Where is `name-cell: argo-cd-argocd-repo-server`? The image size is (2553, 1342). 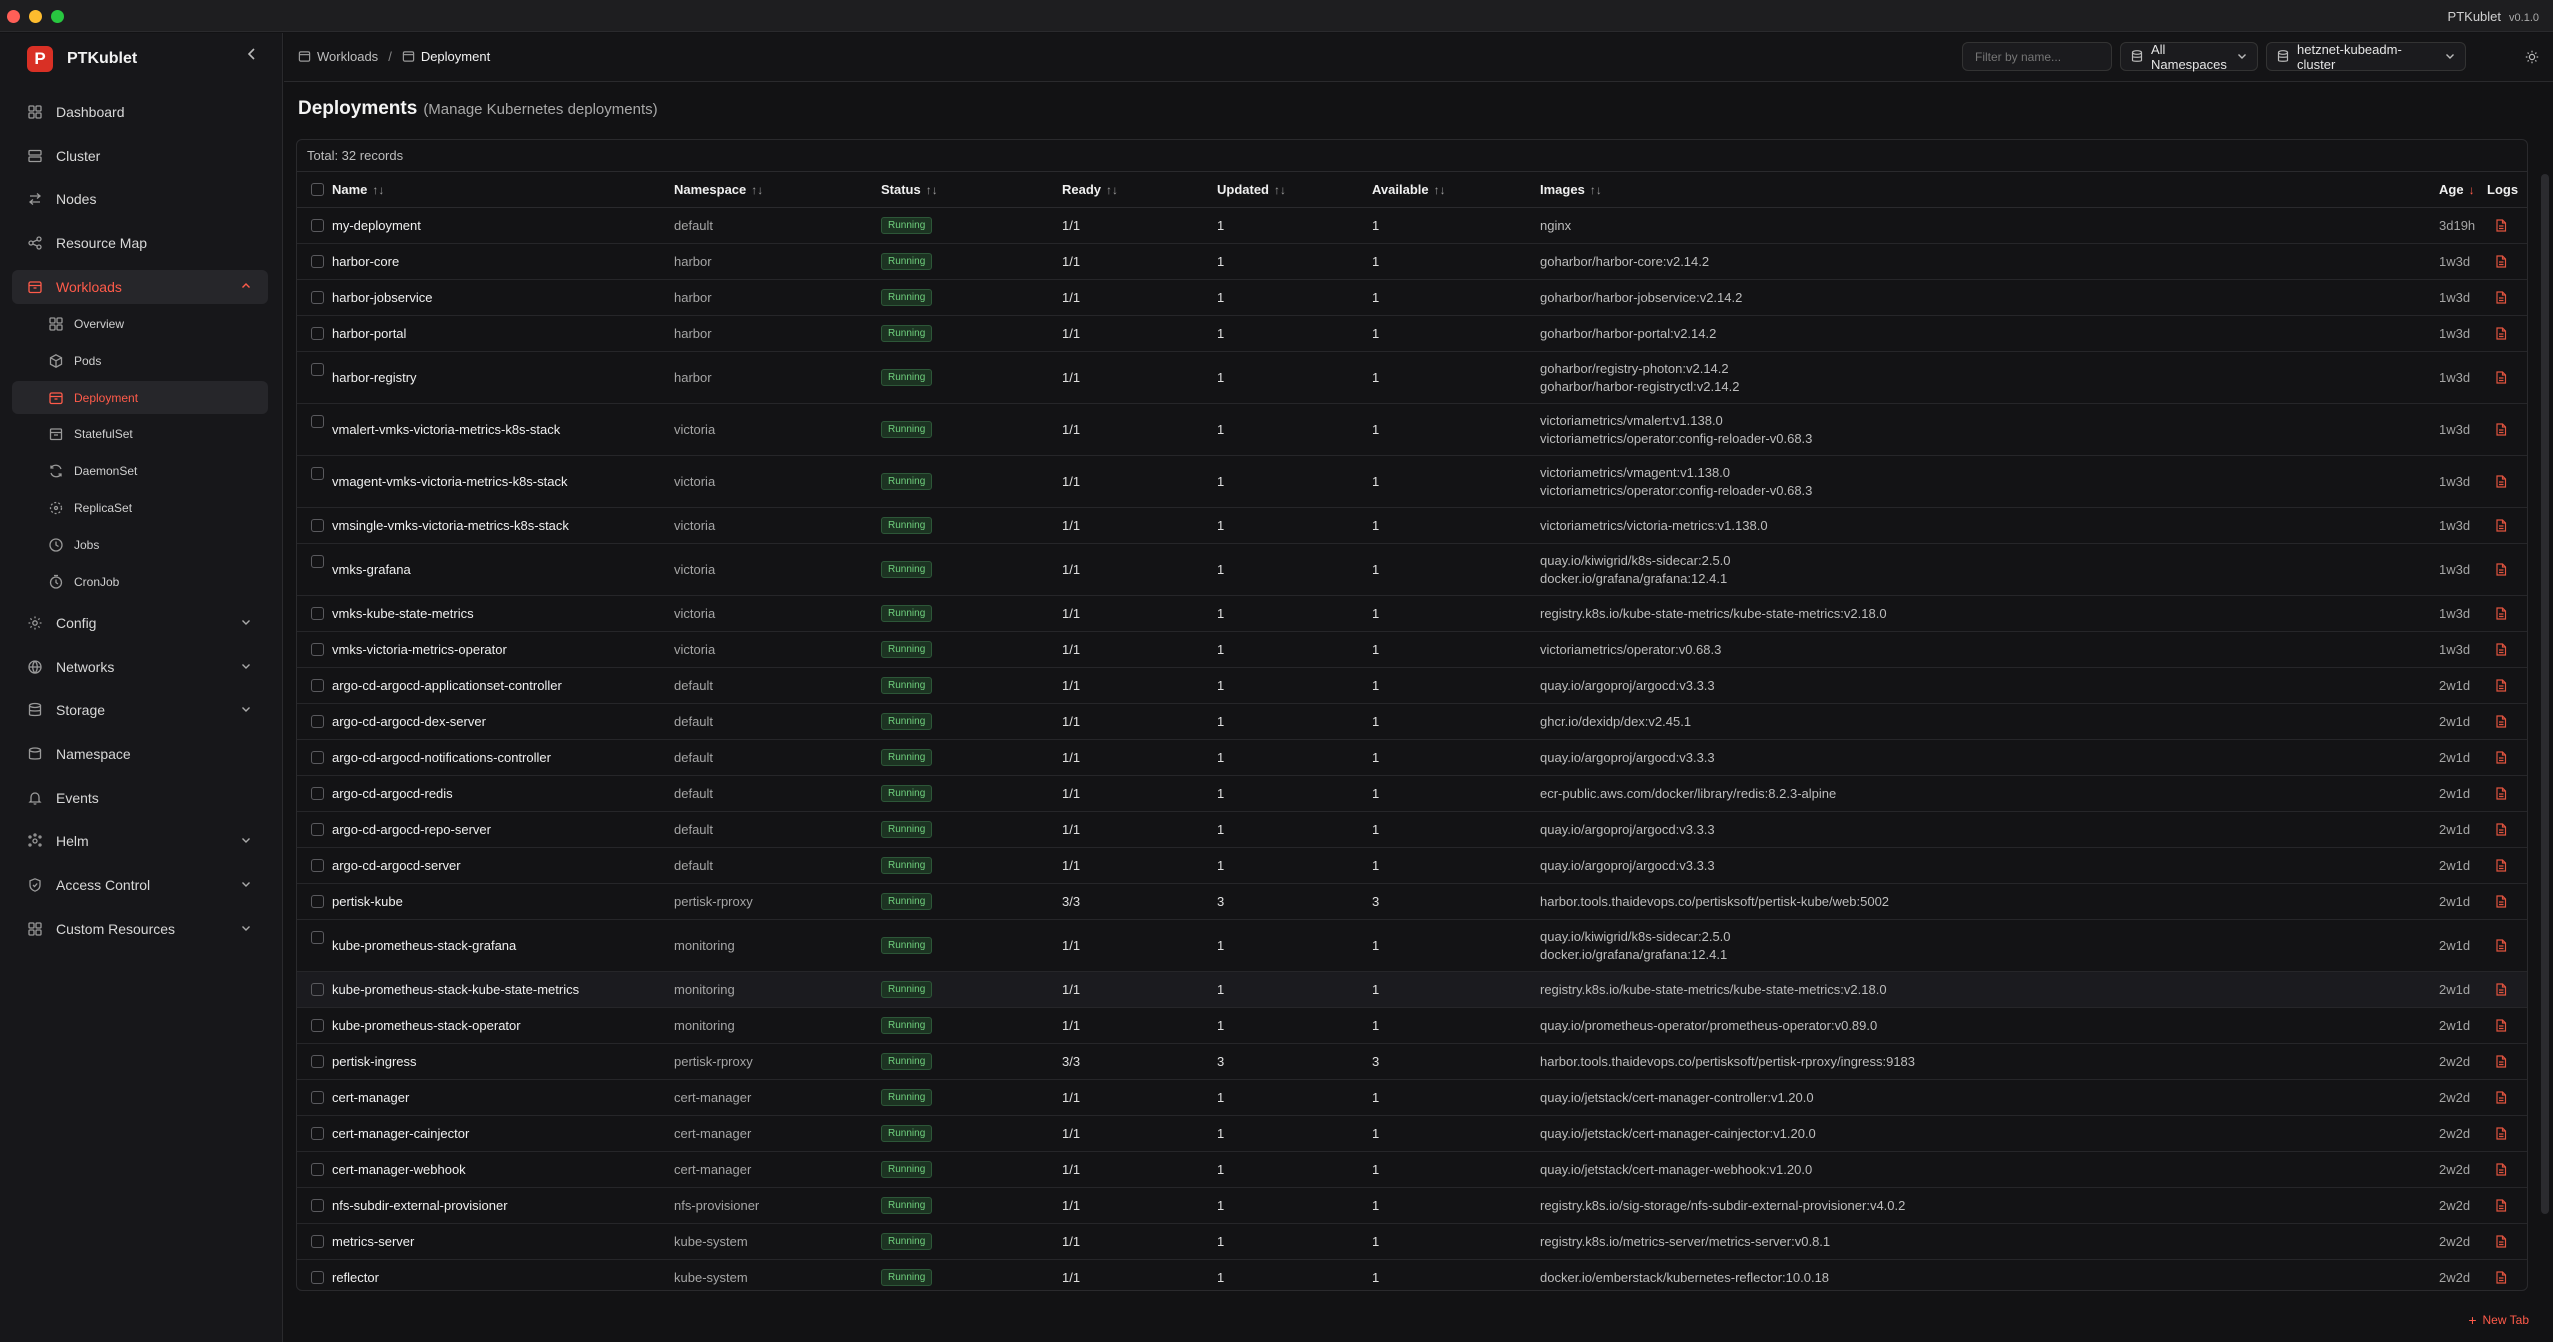 name-cell: argo-cd-argocd-repo-server is located at coordinates (411, 829).